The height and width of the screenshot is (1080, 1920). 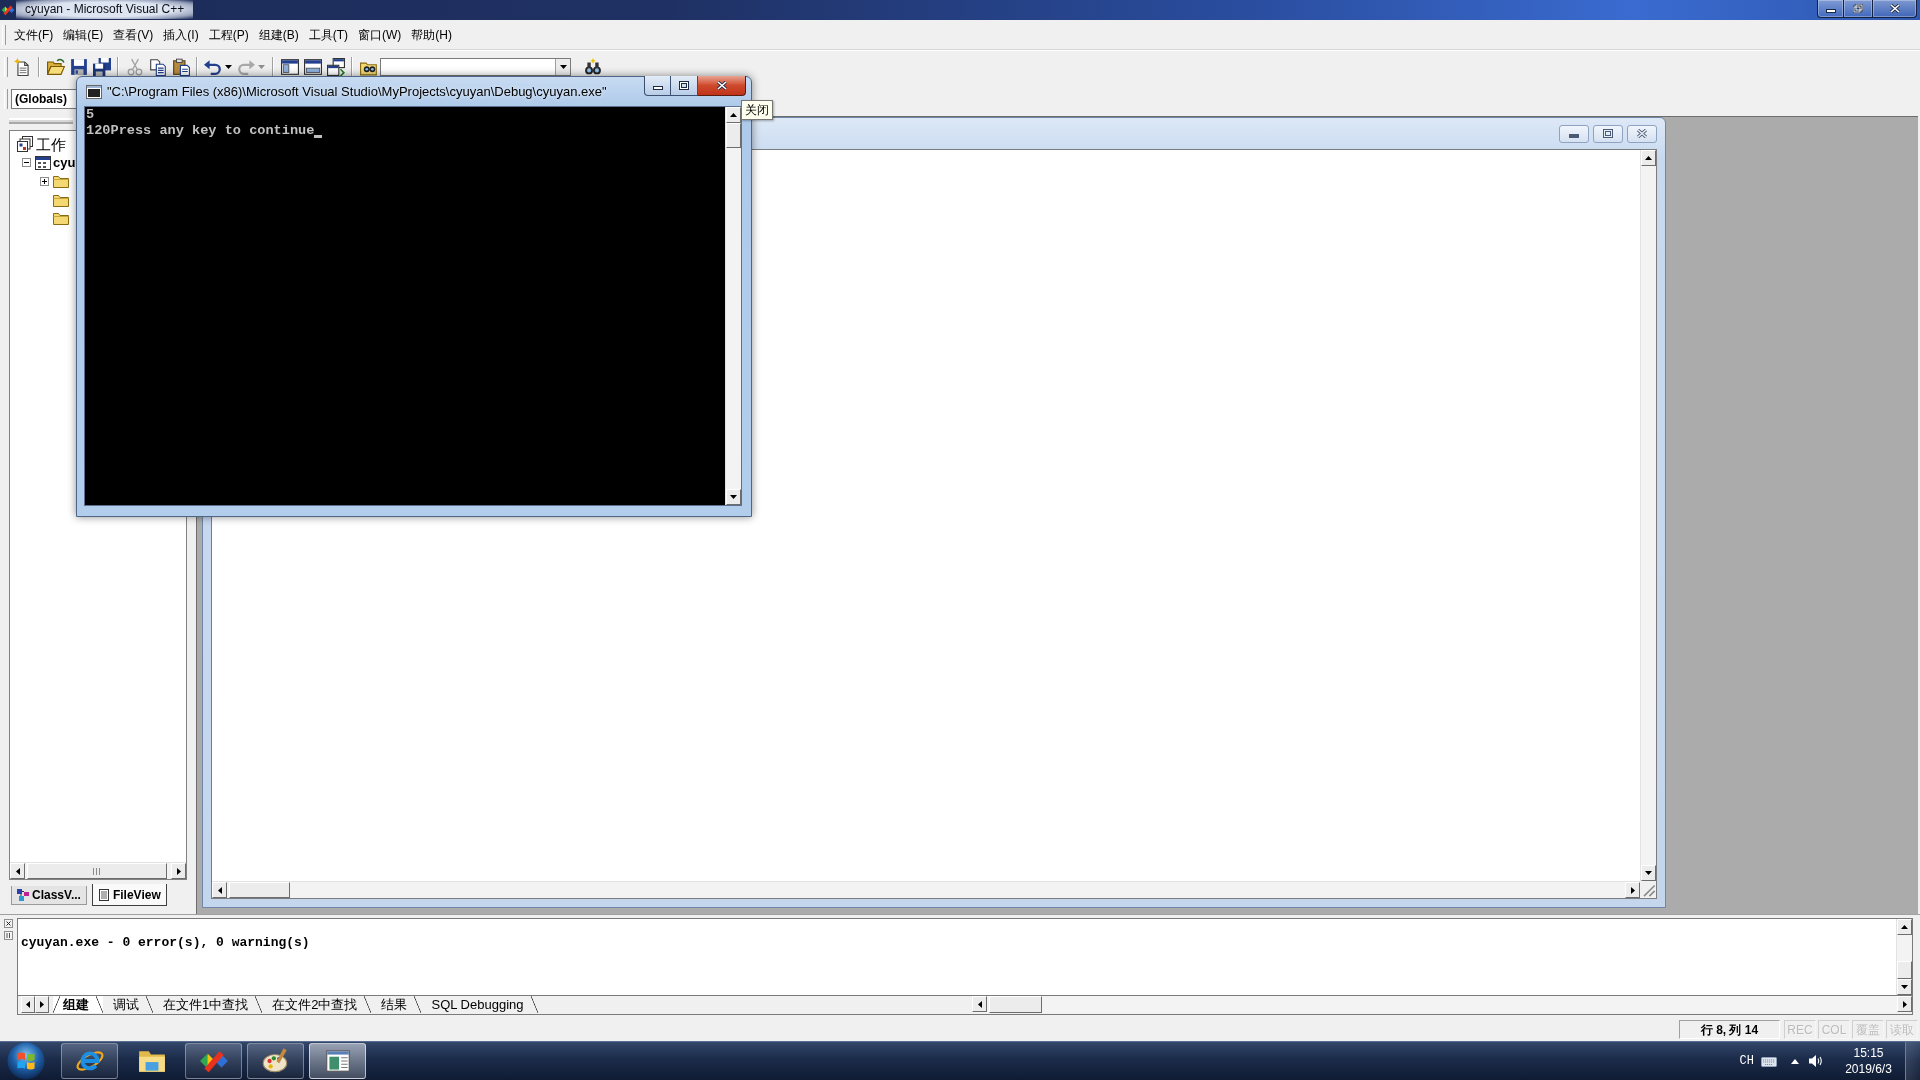 What do you see at coordinates (43, 162) in the screenshot?
I see `grid-window-icon` at bounding box center [43, 162].